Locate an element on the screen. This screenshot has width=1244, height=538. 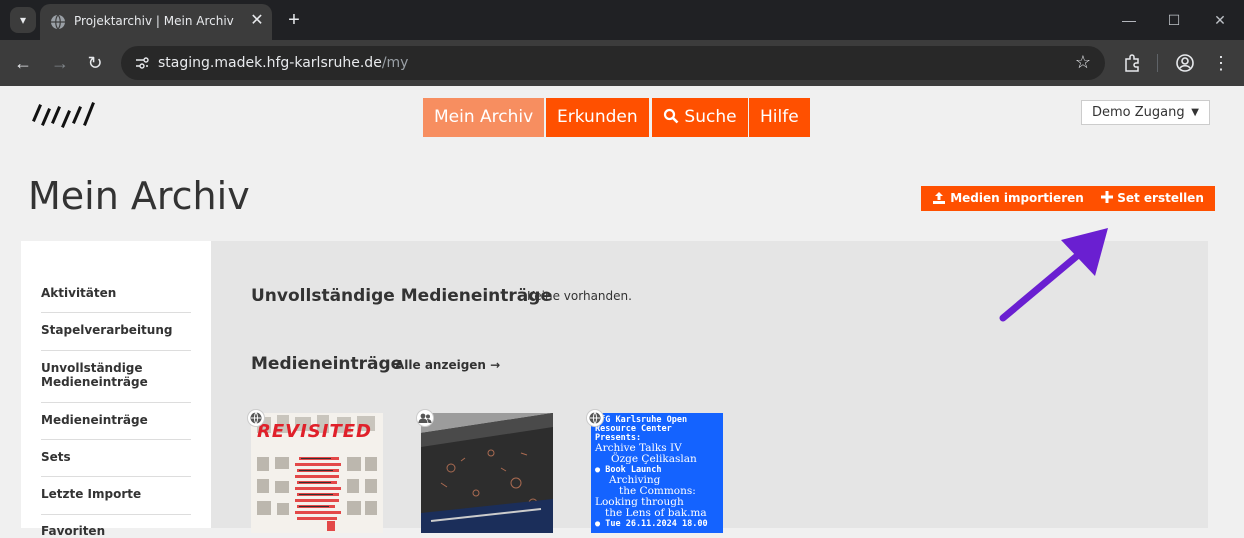
plus-icon is located at coordinates (1107, 197).